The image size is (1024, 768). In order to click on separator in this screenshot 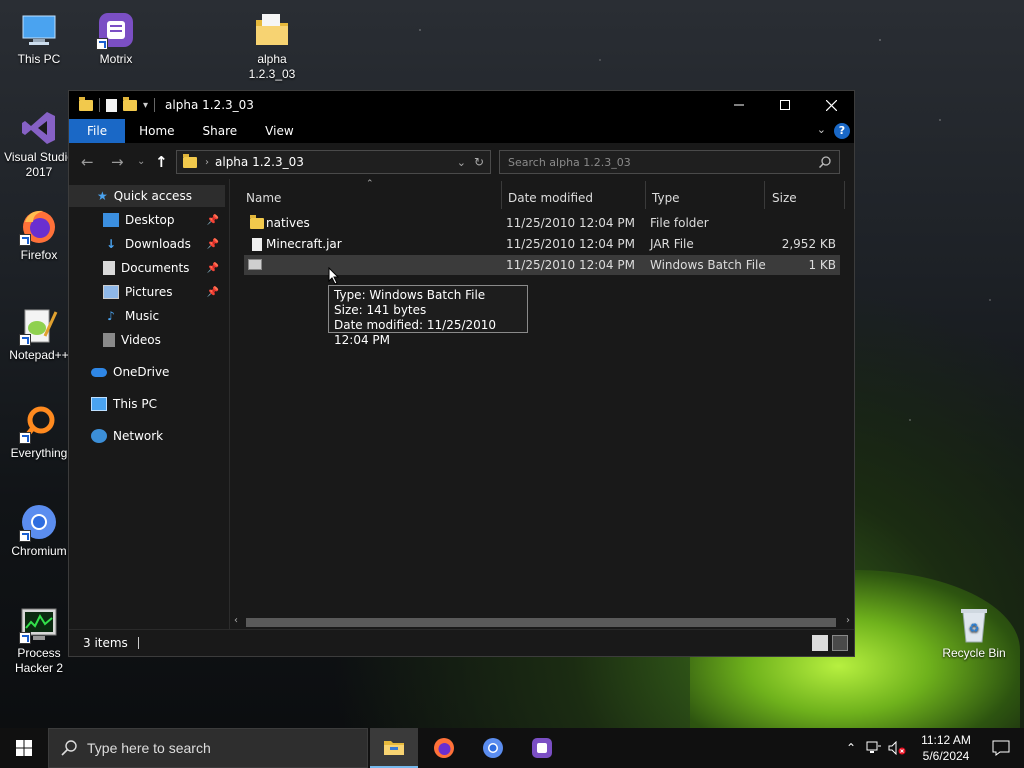, I will do `click(99, 105)`.